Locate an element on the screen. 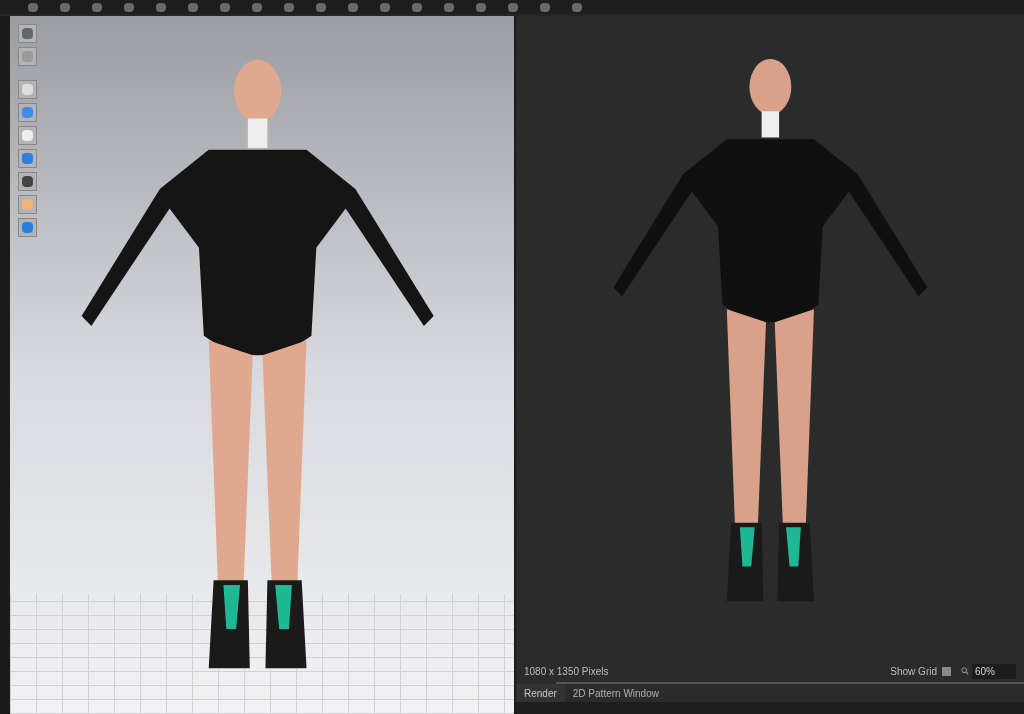 The height and width of the screenshot is (714, 1024). resolution-label: 1080 x 1350 Pixels is located at coordinates (566, 671).